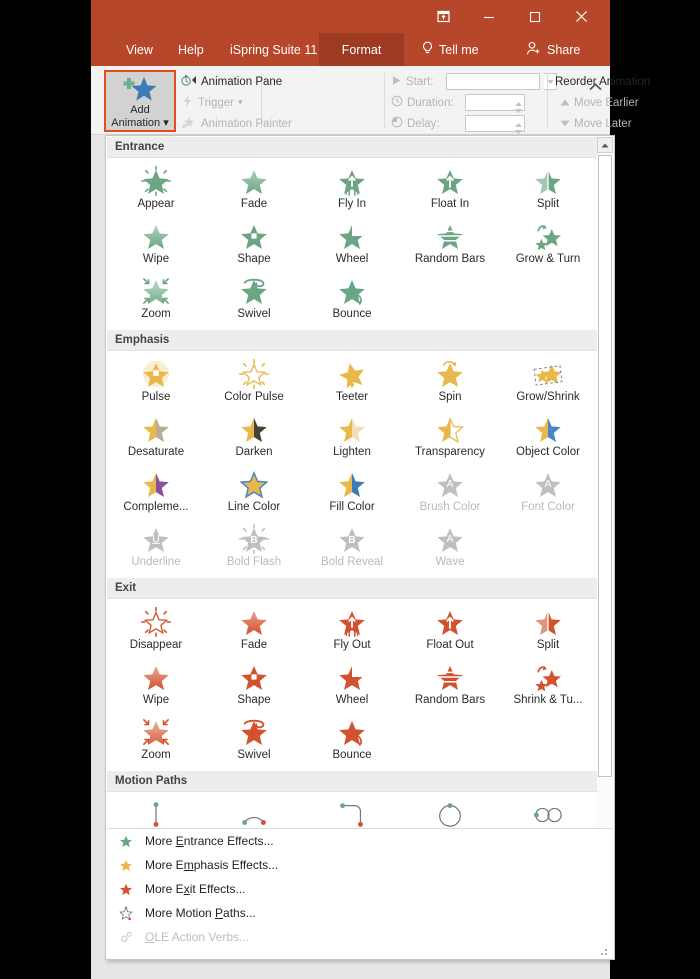 This screenshot has width=700, height=979. I want to click on animation-effect-fly-in: Fly In, so click(352, 189).